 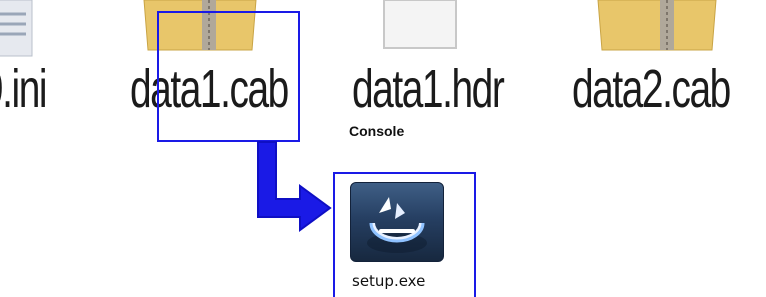 What do you see at coordinates (397, 222) in the screenshot?
I see `installer-icon` at bounding box center [397, 222].